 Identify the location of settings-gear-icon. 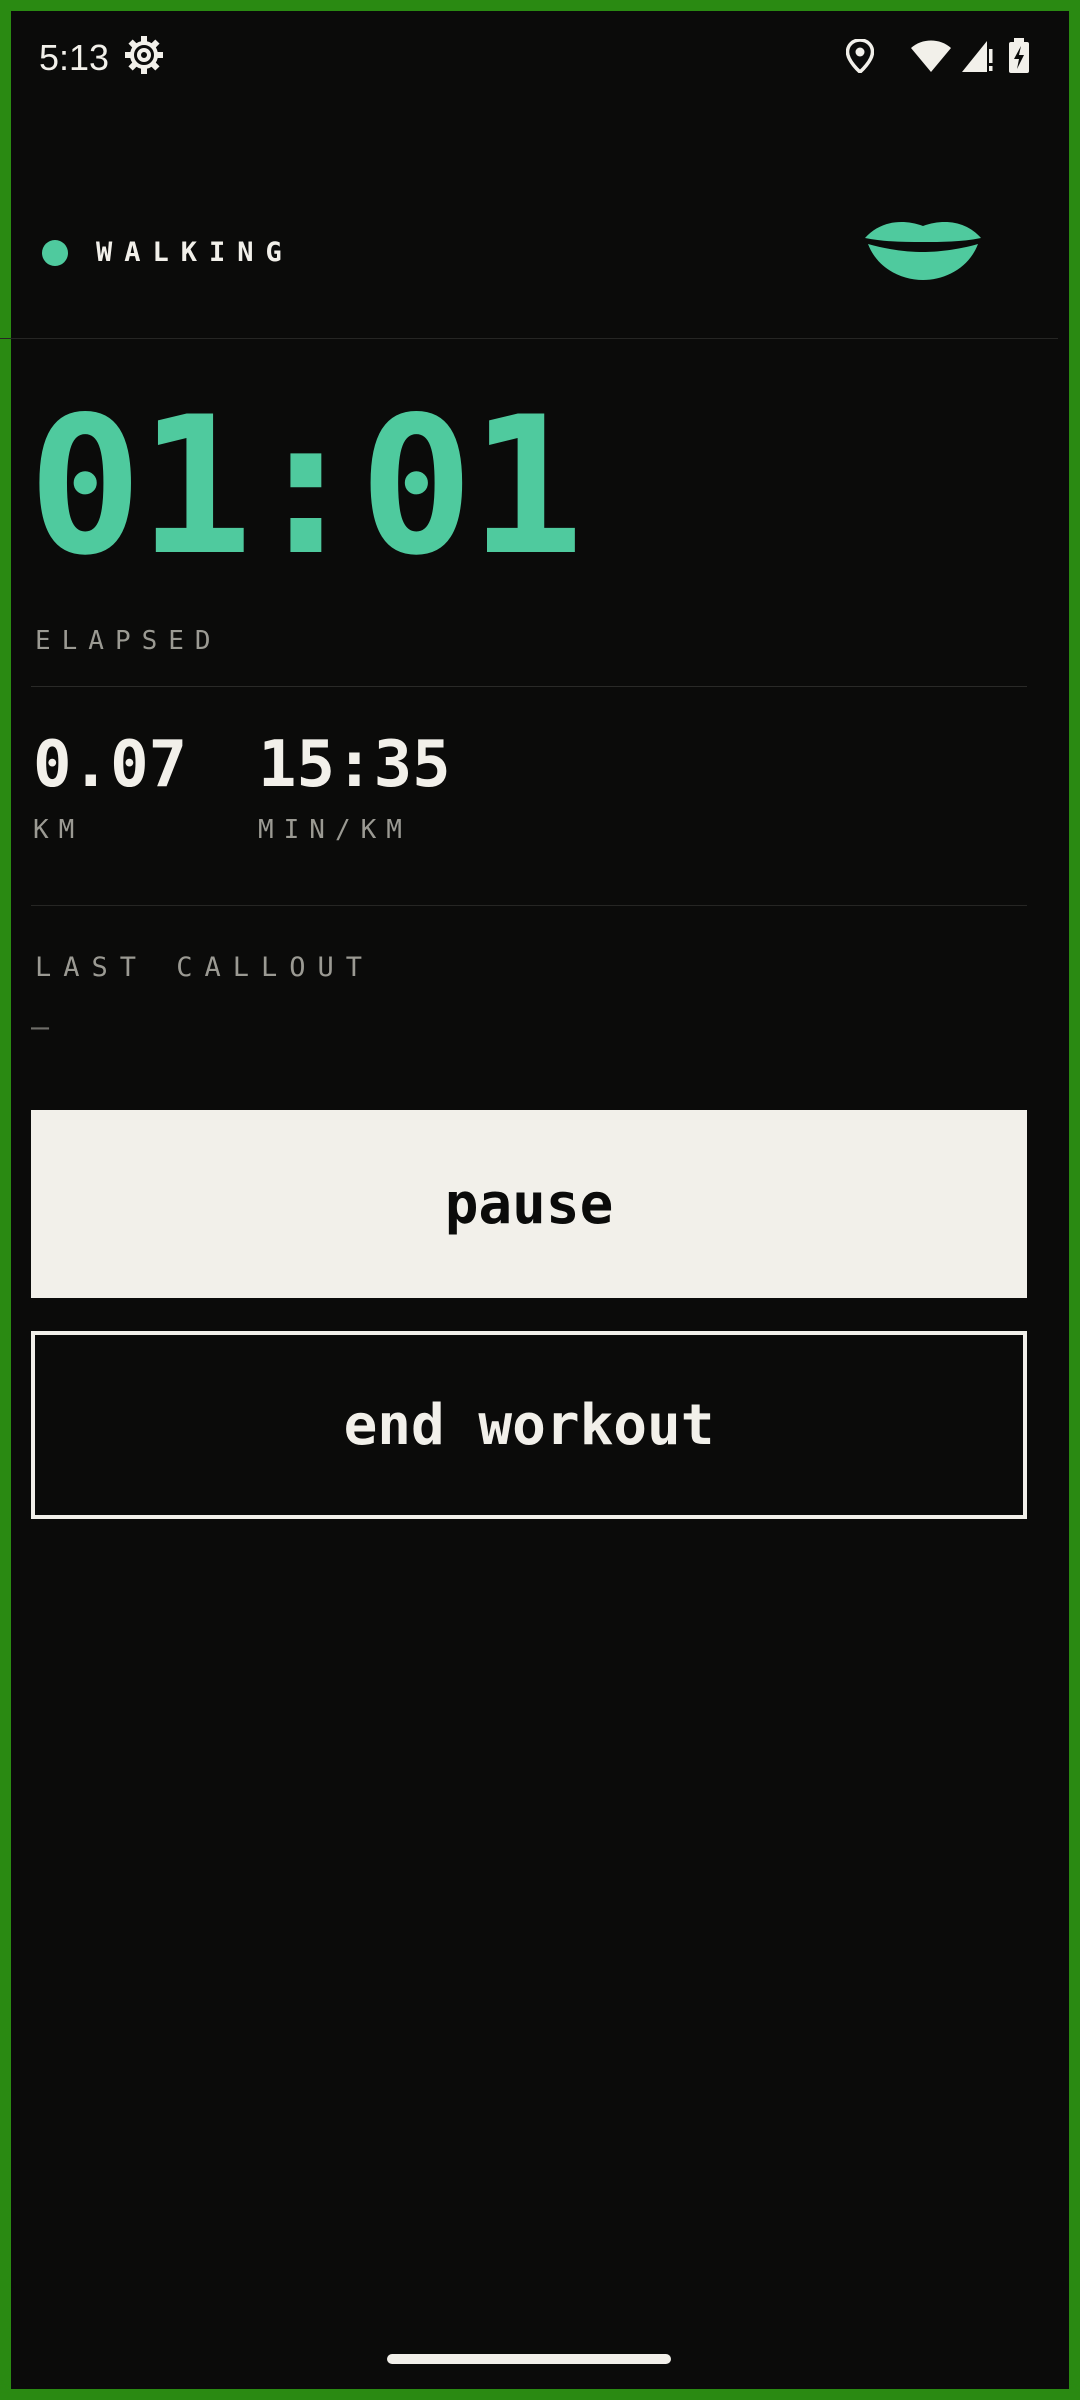
(144, 55).